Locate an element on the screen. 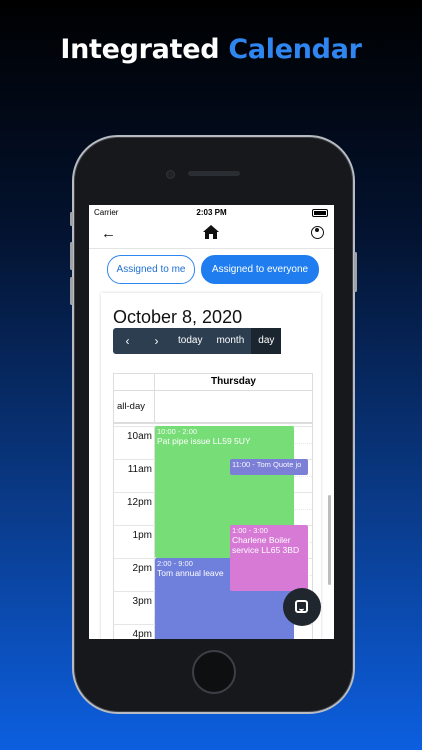 This screenshot has width=422, height=750. top-nav: ← is located at coordinates (211, 234).